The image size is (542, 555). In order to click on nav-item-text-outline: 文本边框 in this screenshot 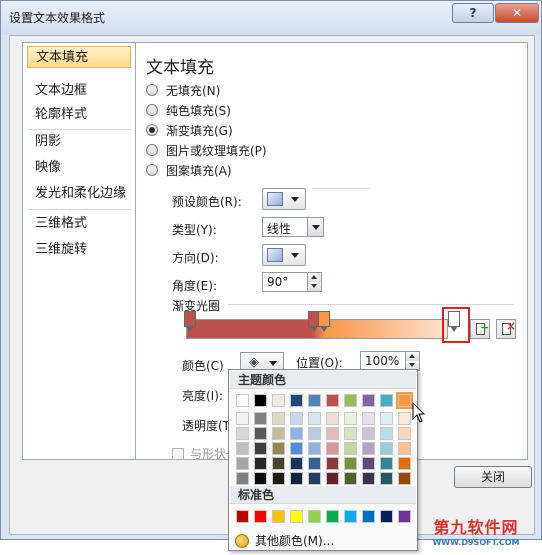, I will do `click(79, 91)`.